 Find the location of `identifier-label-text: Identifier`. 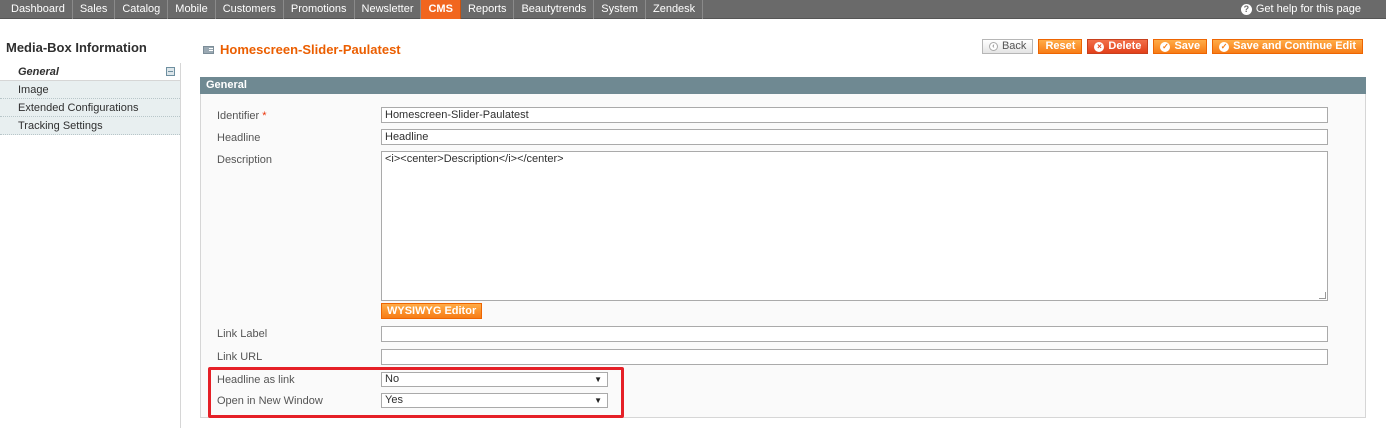

identifier-label-text: Identifier is located at coordinates (238, 116).